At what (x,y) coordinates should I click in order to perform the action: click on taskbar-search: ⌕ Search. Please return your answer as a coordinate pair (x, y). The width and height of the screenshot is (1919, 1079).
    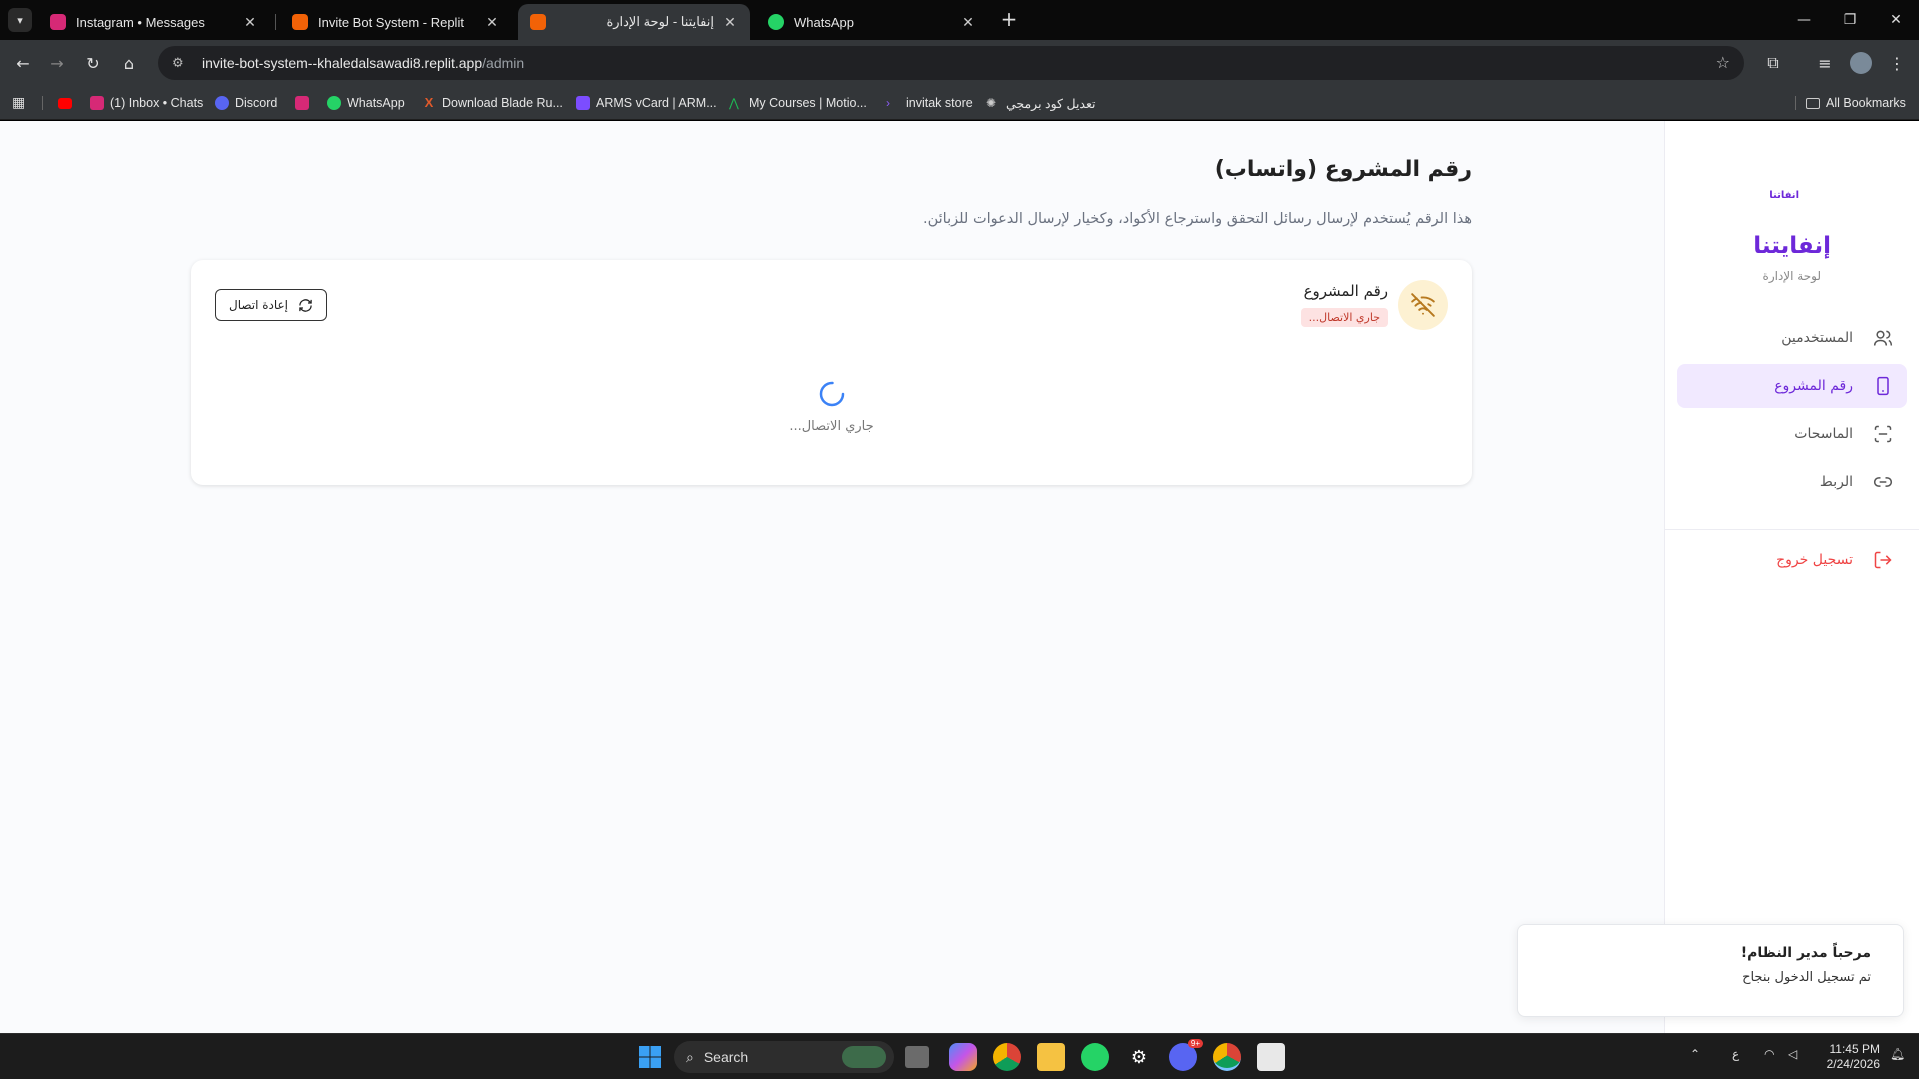
    Looking at the image, I should click on (784, 1057).